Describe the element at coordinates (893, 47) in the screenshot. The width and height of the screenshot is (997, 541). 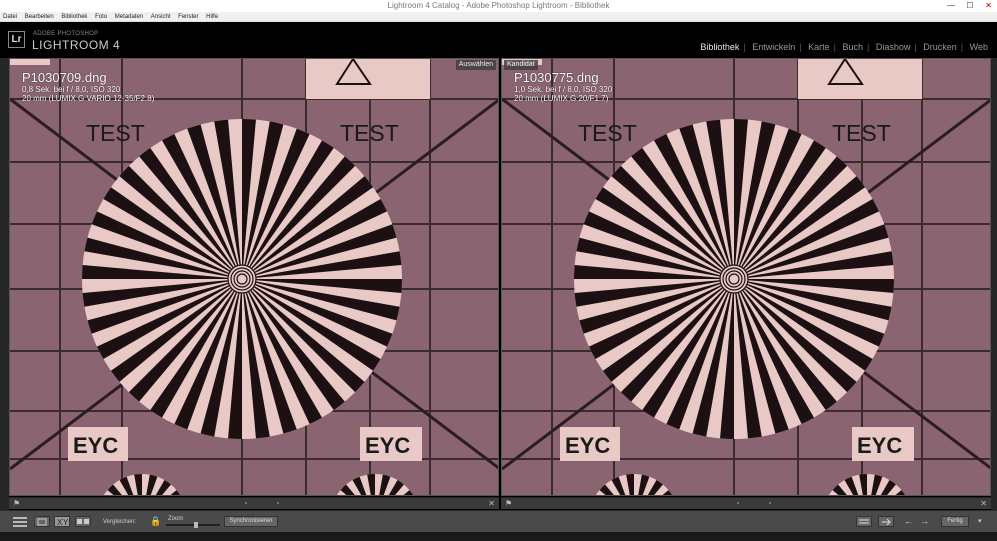
I see `module-diashow: Diashow` at that location.